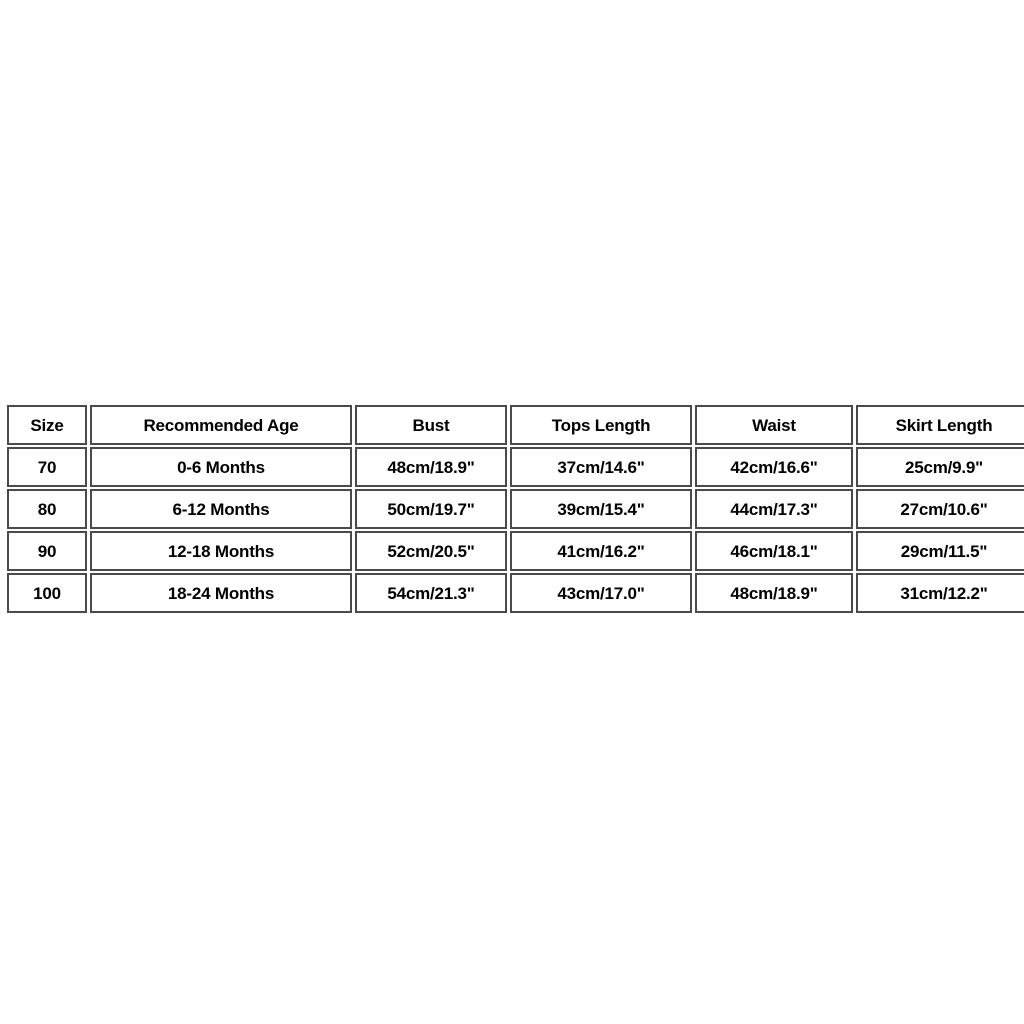 The image size is (1024, 1024). Describe the element at coordinates (47, 425) in the screenshot. I see `column-header-size: Size` at that location.